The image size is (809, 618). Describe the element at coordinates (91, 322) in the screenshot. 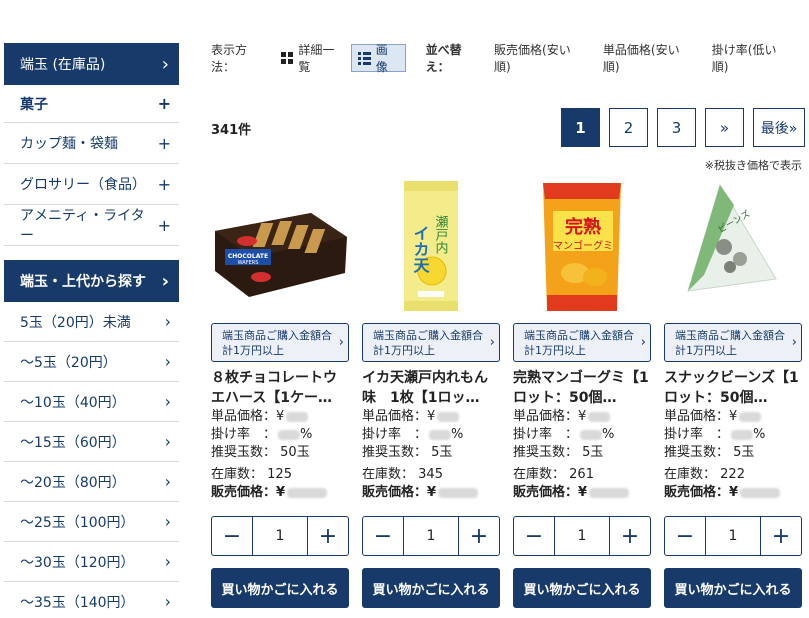

I see `sidebar-item-price-range: 5玉（20円）未満 ›` at that location.